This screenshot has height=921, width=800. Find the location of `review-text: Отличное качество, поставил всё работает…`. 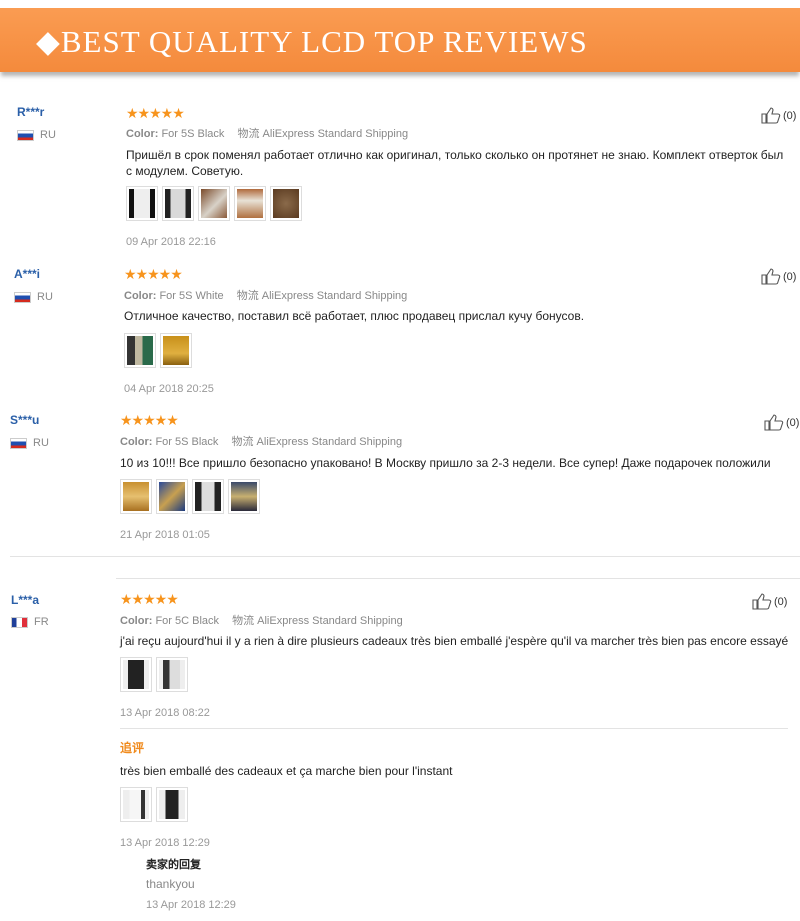

review-text: Отличное качество, поставил всё работает… is located at coordinates (354, 316).